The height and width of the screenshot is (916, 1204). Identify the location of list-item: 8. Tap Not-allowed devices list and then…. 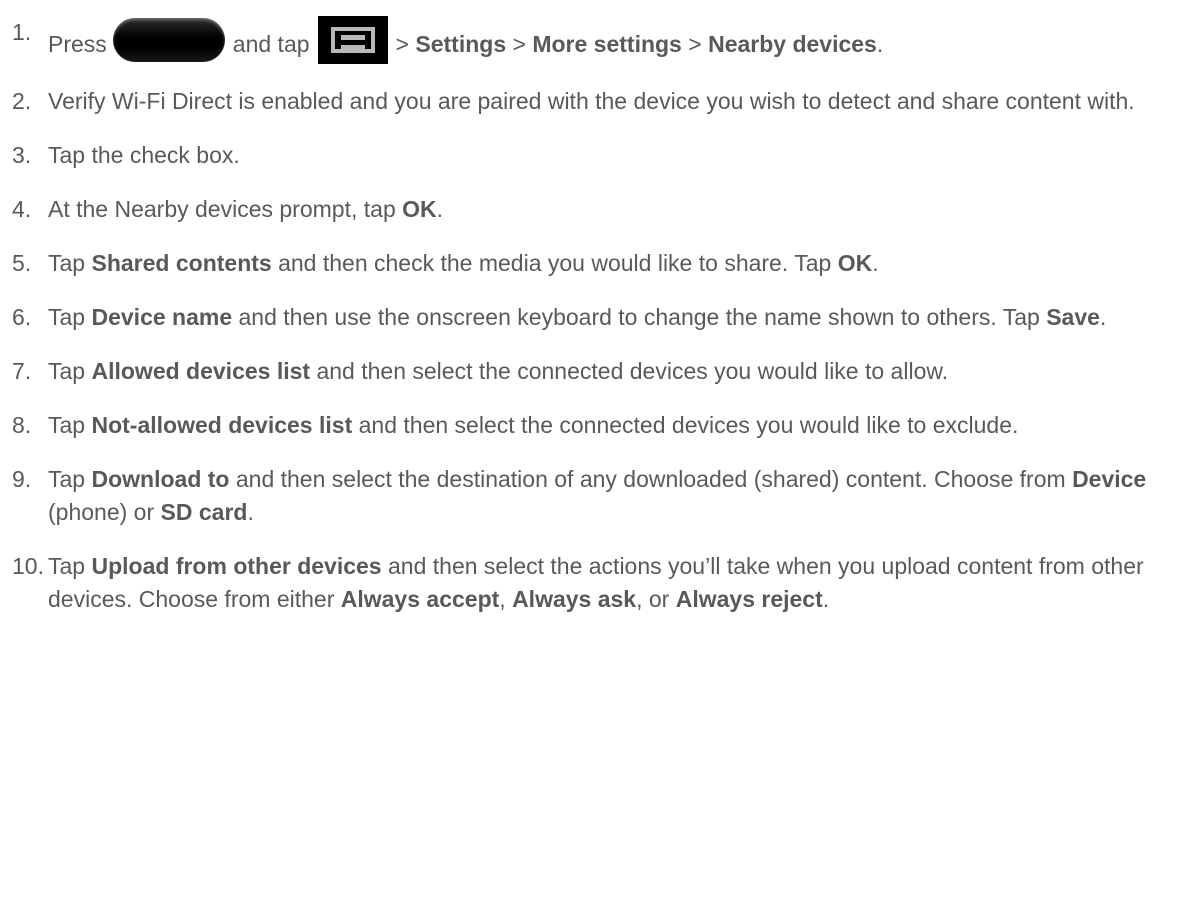
(602, 425).